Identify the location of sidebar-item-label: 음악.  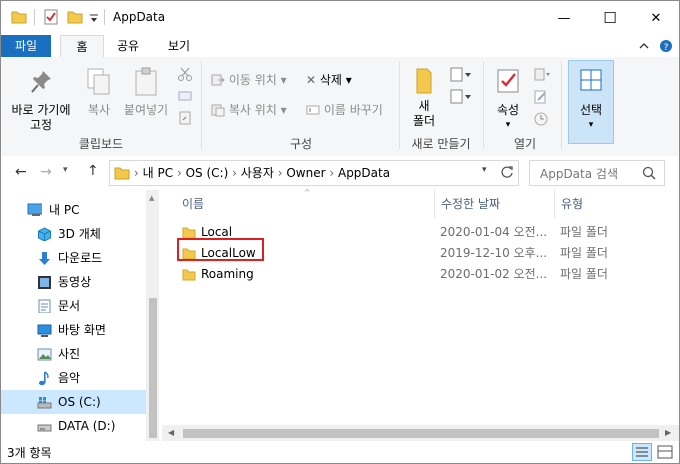
(69, 378).